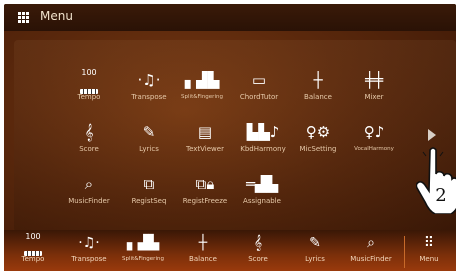 The image size is (457, 275). I want to click on bottom-item-balance: ┼ Balance, so click(203, 251).